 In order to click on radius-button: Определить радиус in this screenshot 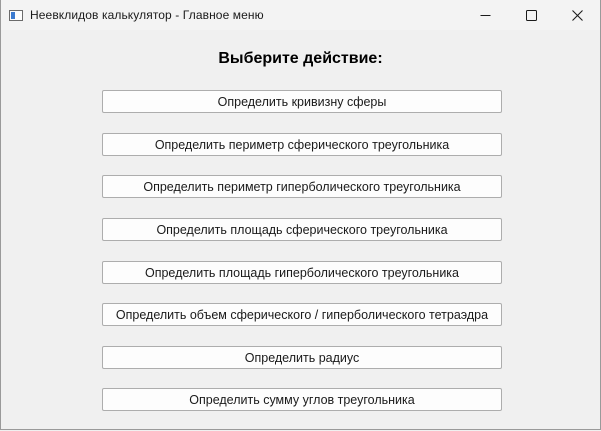, I will do `click(302, 357)`.